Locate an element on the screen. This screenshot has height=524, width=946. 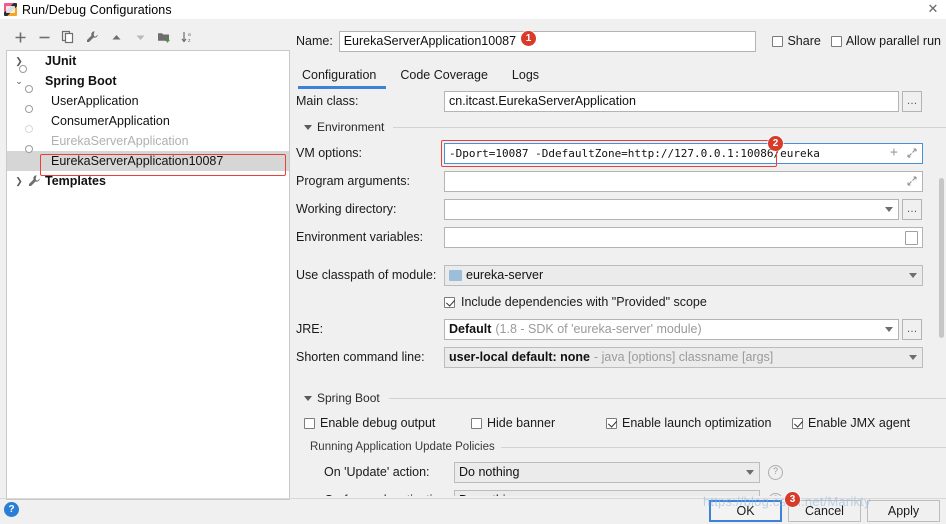
tree-node-label: ConsumerApplication is located at coordinates (110, 121).